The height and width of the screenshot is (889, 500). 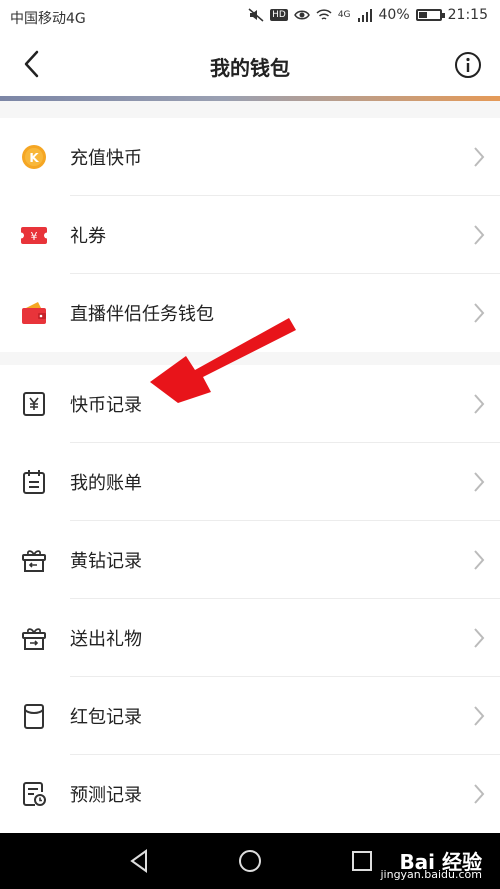 I want to click on nav-recents-icon, so click(x=362, y=861).